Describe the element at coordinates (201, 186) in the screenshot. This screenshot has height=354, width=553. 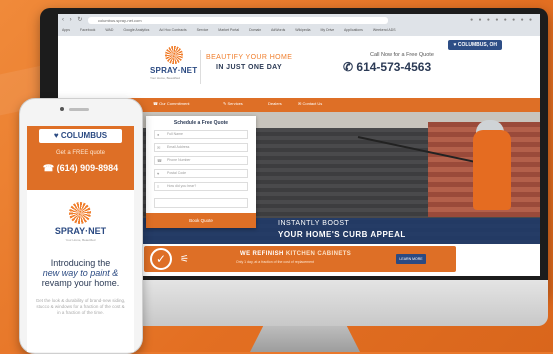
I see `referral-select: ≡ How did you hear?` at that location.